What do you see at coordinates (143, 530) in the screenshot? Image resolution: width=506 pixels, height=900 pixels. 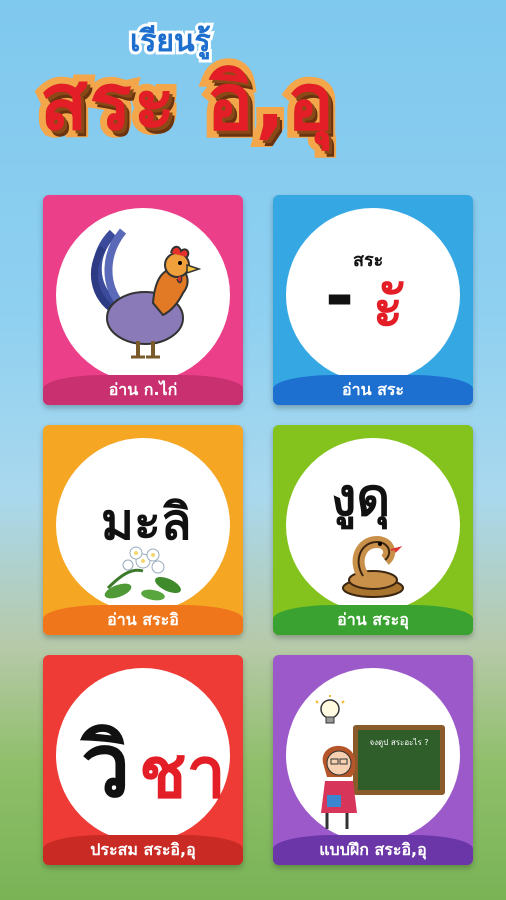 I see `menu-card-read-vowel-i: มะลิ อ่าน สระอิ` at bounding box center [143, 530].